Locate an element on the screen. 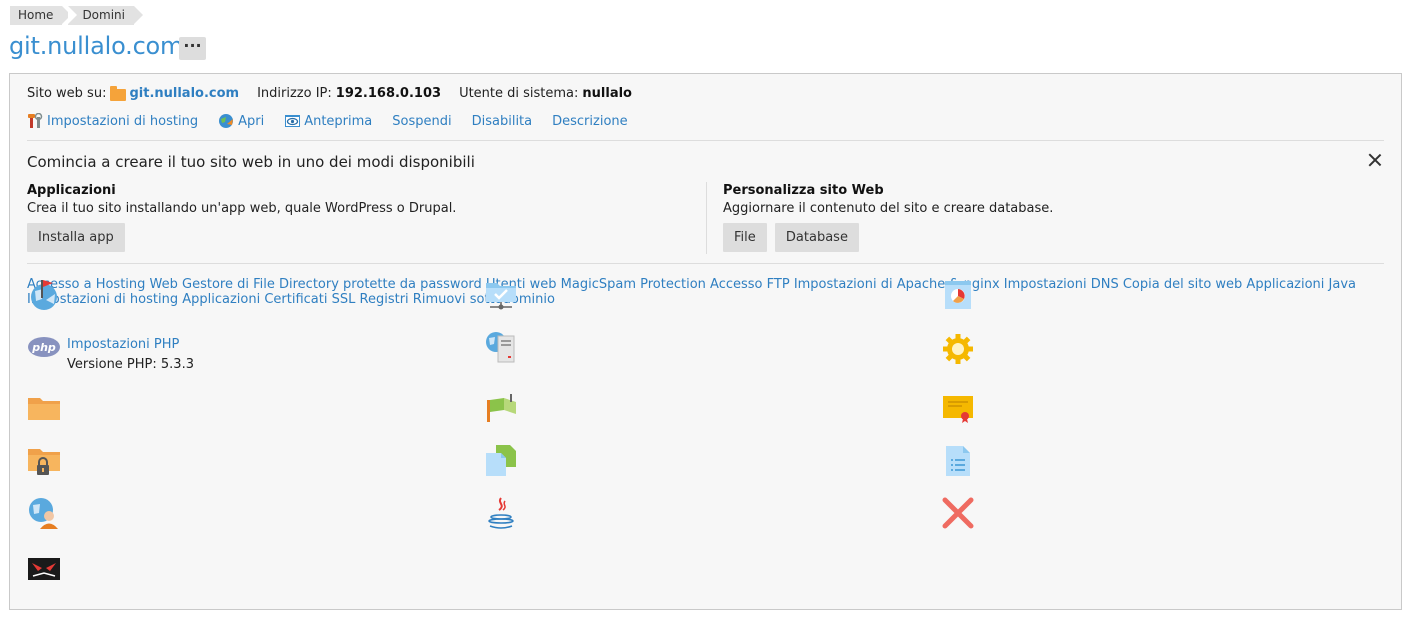 Image resolution: width=1412 pixels, height=622 pixels. preview-link: Anteprima is located at coordinates (328, 121).